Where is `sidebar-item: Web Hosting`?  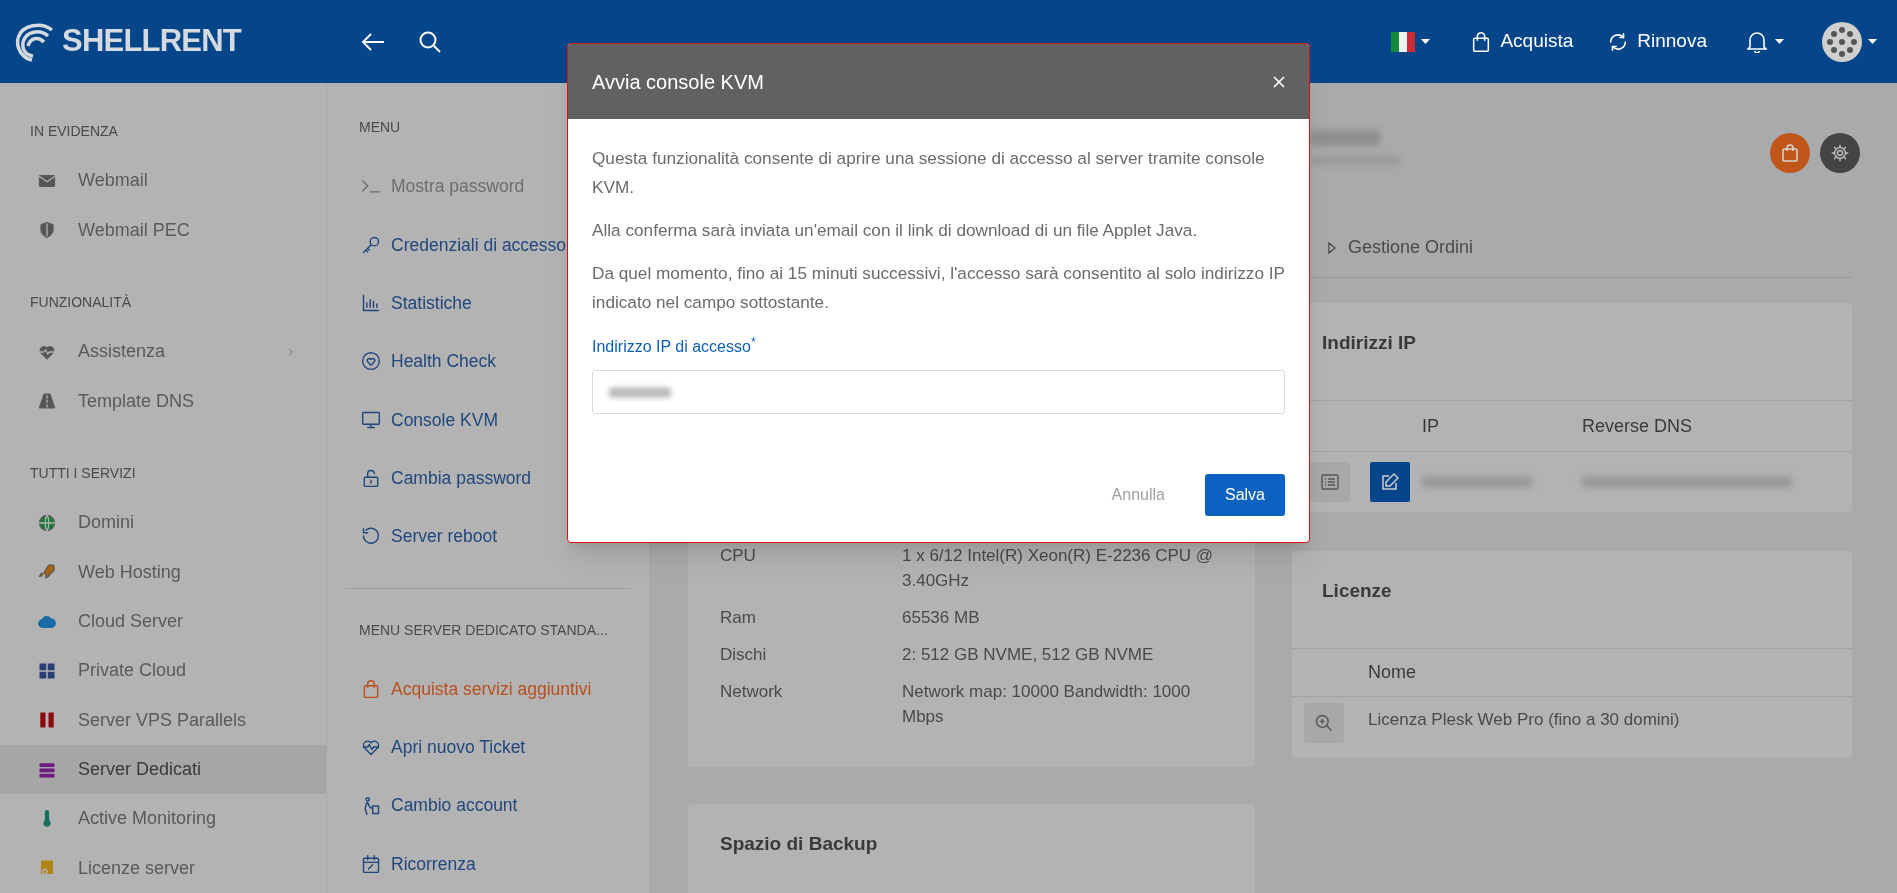
sidebar-item: Web Hosting is located at coordinates (163, 572).